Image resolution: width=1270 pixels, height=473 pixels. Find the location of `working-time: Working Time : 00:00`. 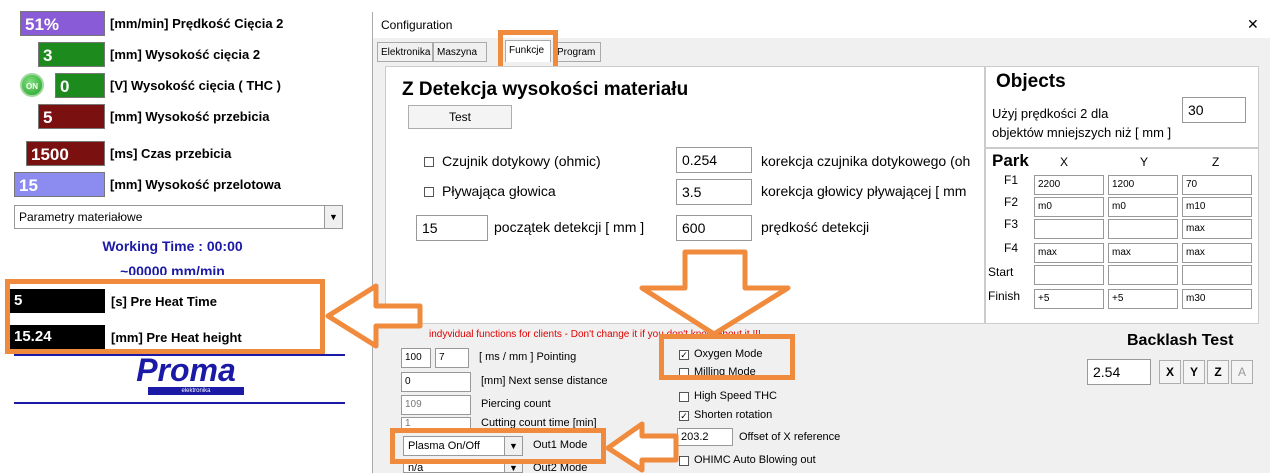

working-time: Working Time : 00:00 is located at coordinates (172, 246).